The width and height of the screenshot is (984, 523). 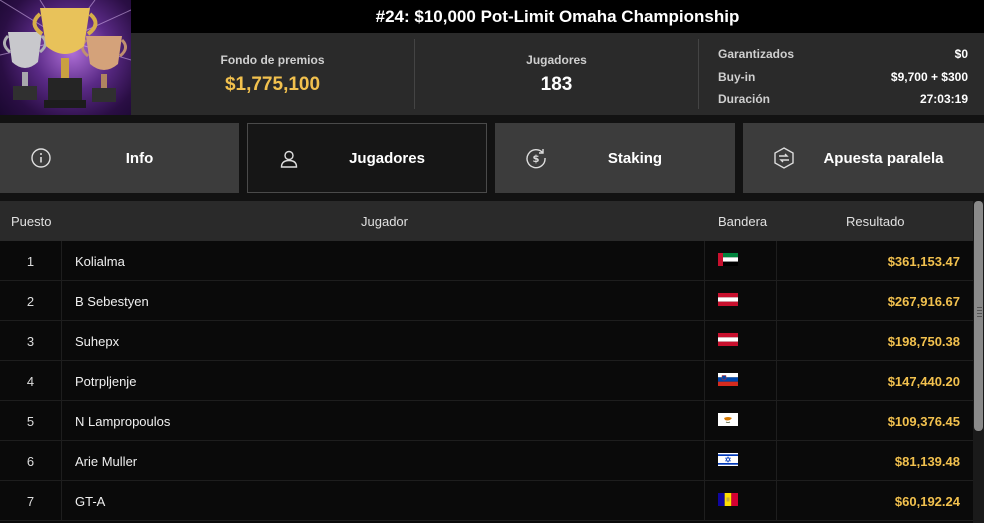 I want to click on tab-staking: $ Staking, so click(x=615, y=158).